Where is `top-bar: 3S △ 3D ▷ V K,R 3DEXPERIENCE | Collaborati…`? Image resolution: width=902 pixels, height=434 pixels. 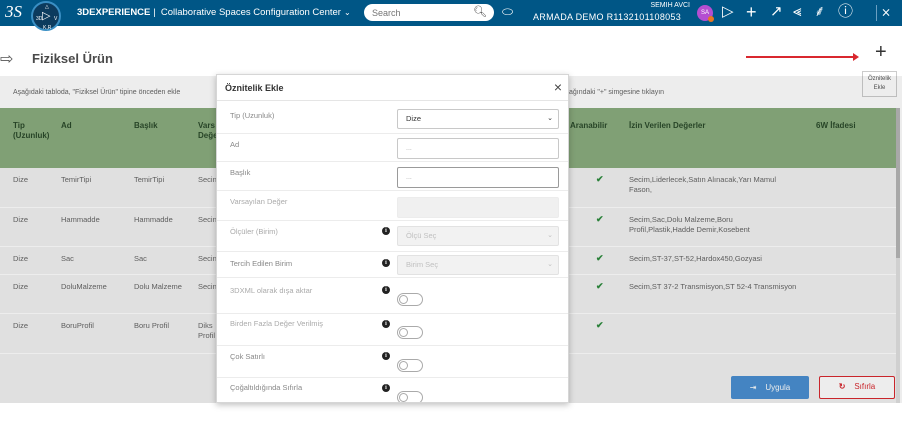
top-bar: 3S △ 3D ▷ V K,R 3DEXPERIENCE | Collaborati… is located at coordinates (451, 15).